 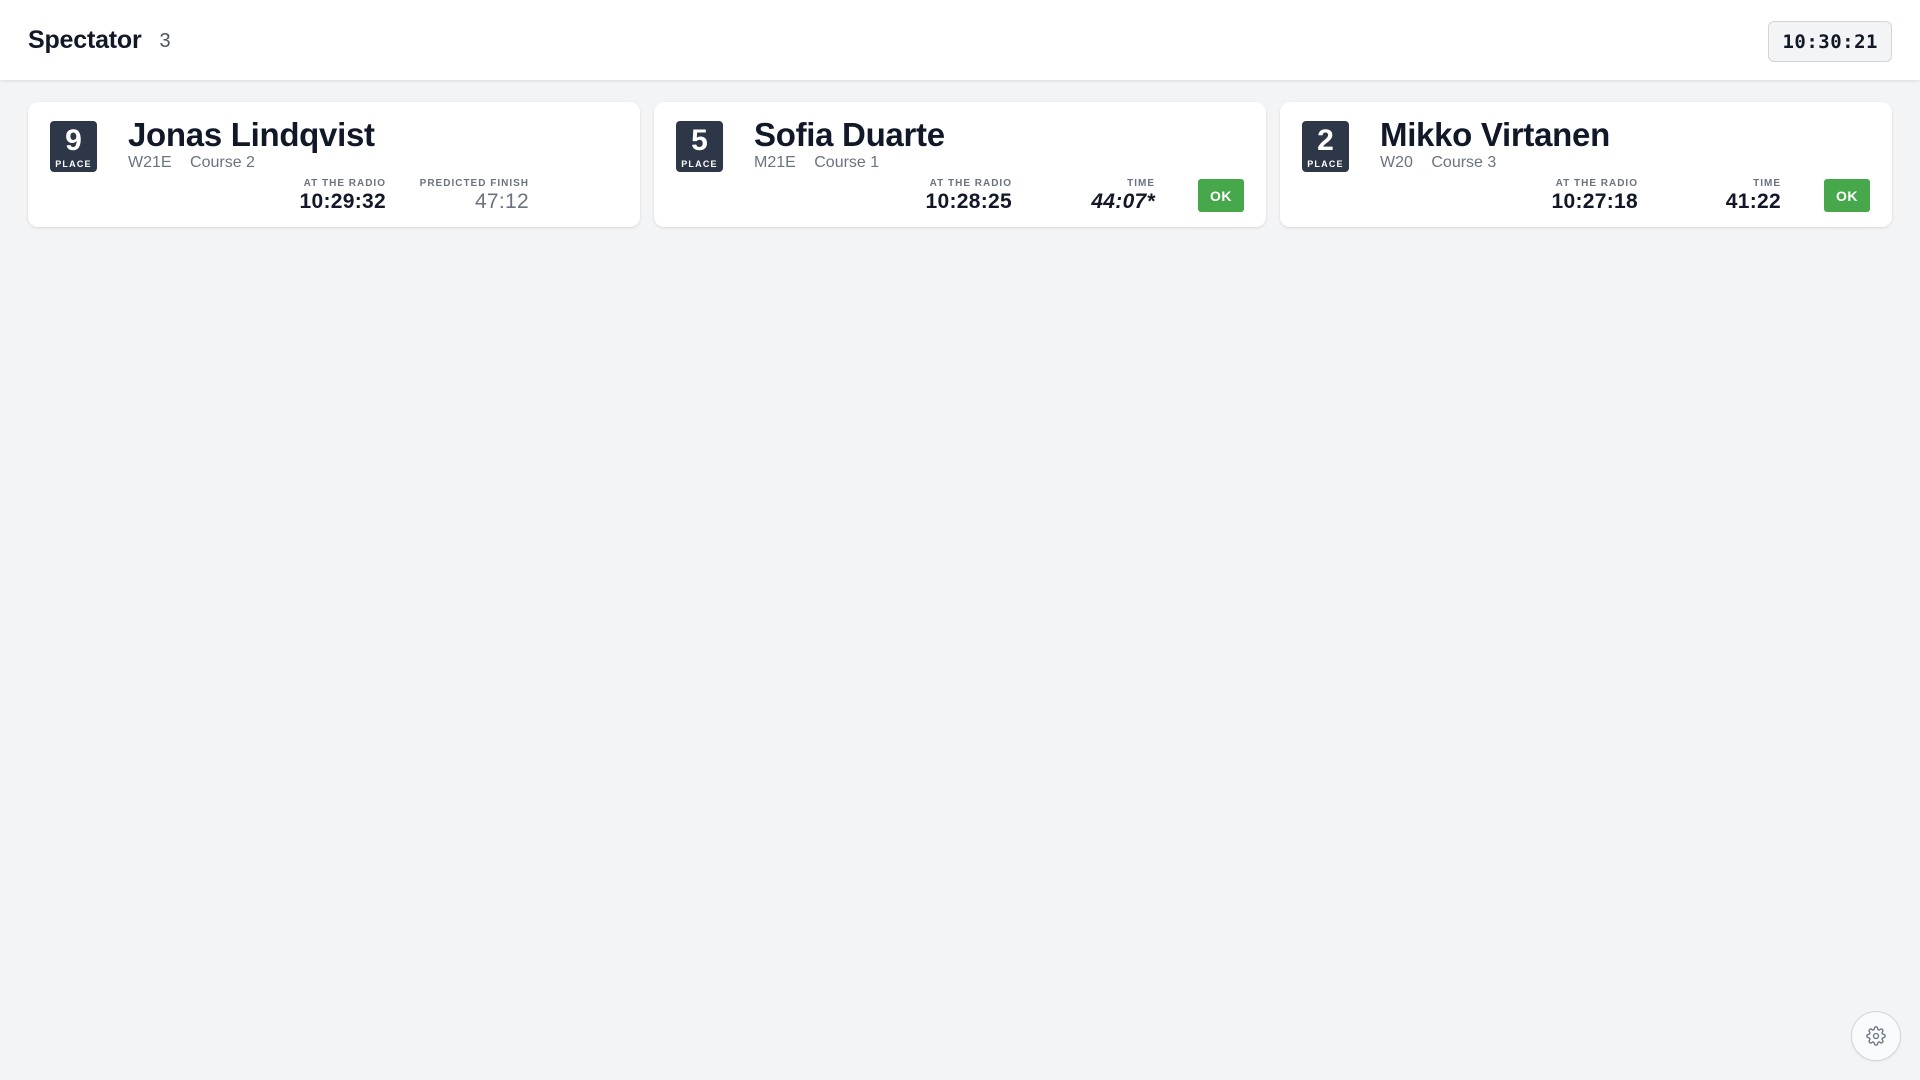 What do you see at coordinates (1325, 140) in the screenshot?
I see `place-number: 2` at bounding box center [1325, 140].